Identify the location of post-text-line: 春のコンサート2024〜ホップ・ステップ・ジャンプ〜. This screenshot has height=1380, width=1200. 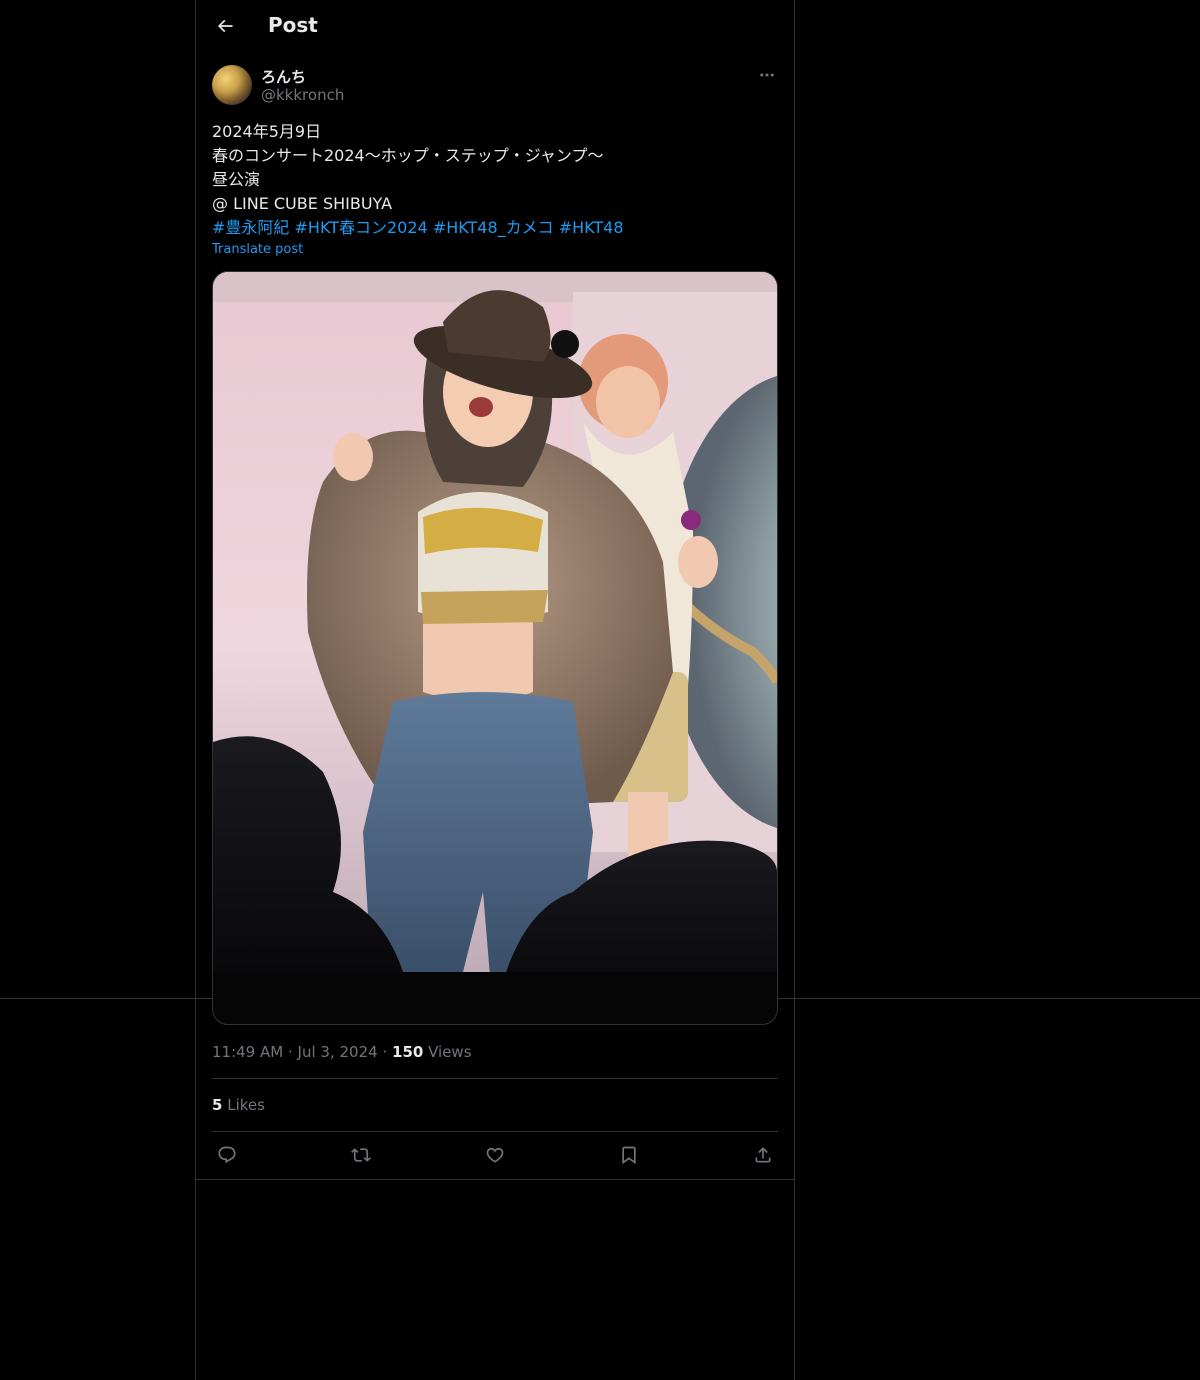
(408, 155).